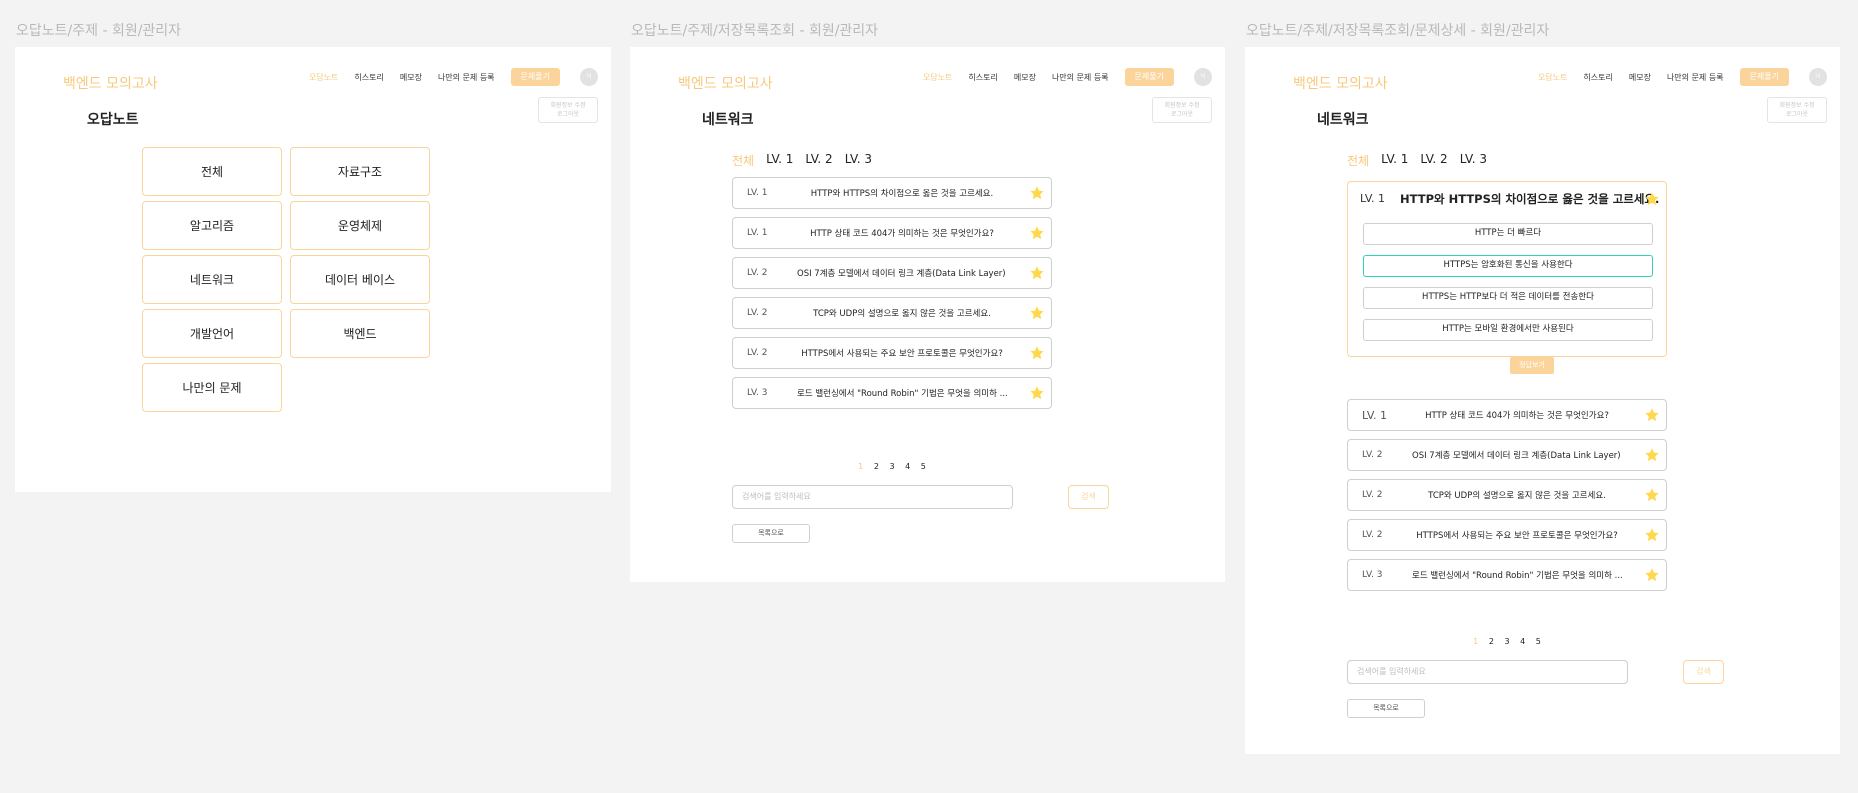  Describe the element at coordinates (212, 387) in the screenshot. I see `category-my-questions: 나만의 문제` at that location.